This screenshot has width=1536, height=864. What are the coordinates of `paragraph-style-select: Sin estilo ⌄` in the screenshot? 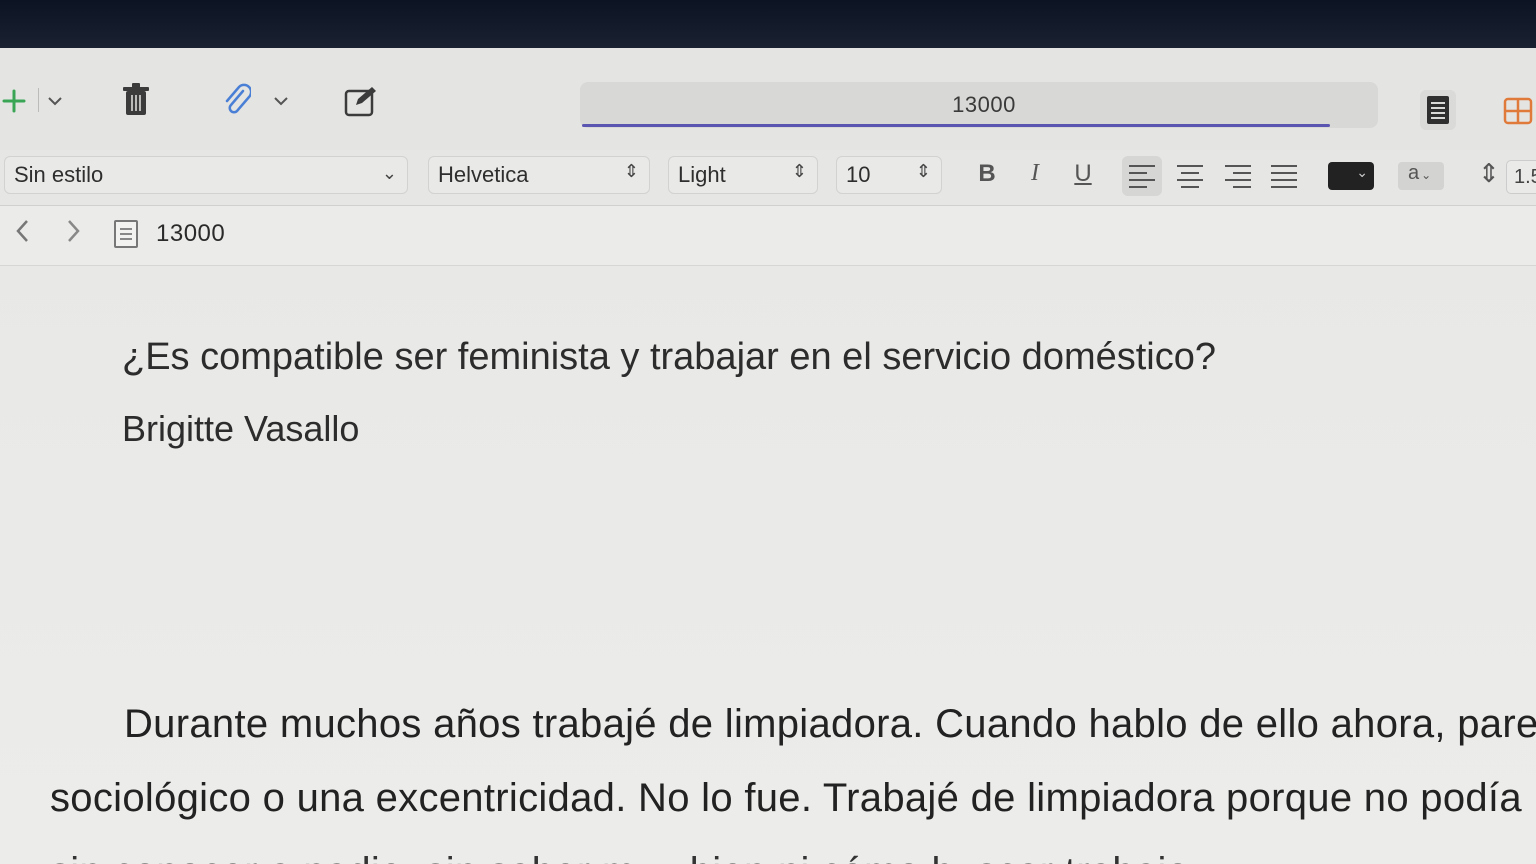 It's located at (206, 175).